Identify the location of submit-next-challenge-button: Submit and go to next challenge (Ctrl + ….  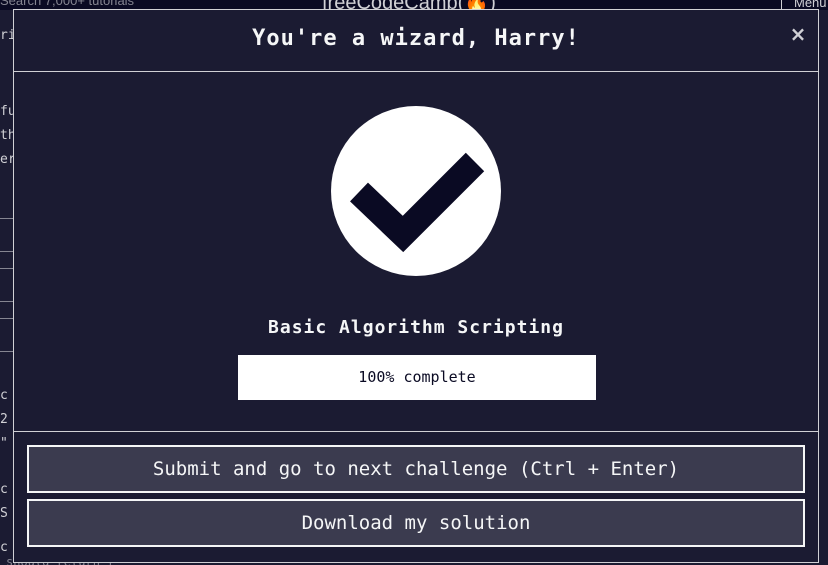
(416, 469).